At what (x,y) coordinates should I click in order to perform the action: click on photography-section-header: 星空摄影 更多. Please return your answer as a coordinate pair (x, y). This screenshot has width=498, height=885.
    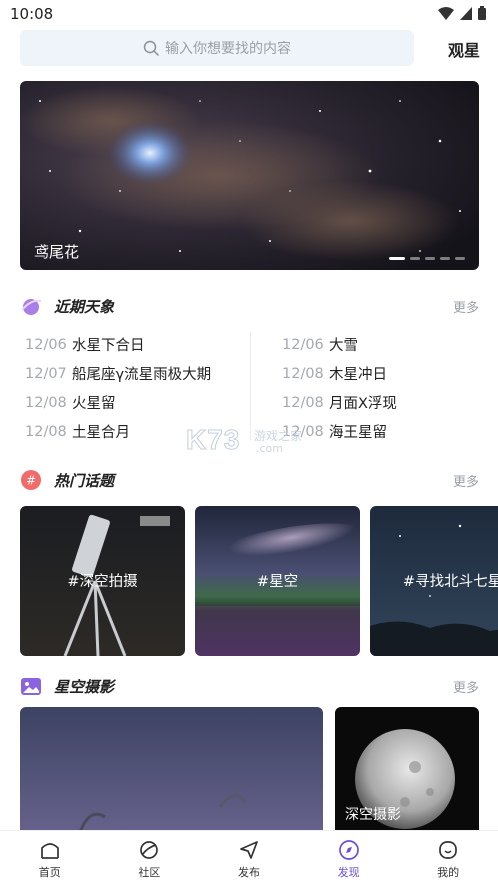
    Looking at the image, I should click on (249, 686).